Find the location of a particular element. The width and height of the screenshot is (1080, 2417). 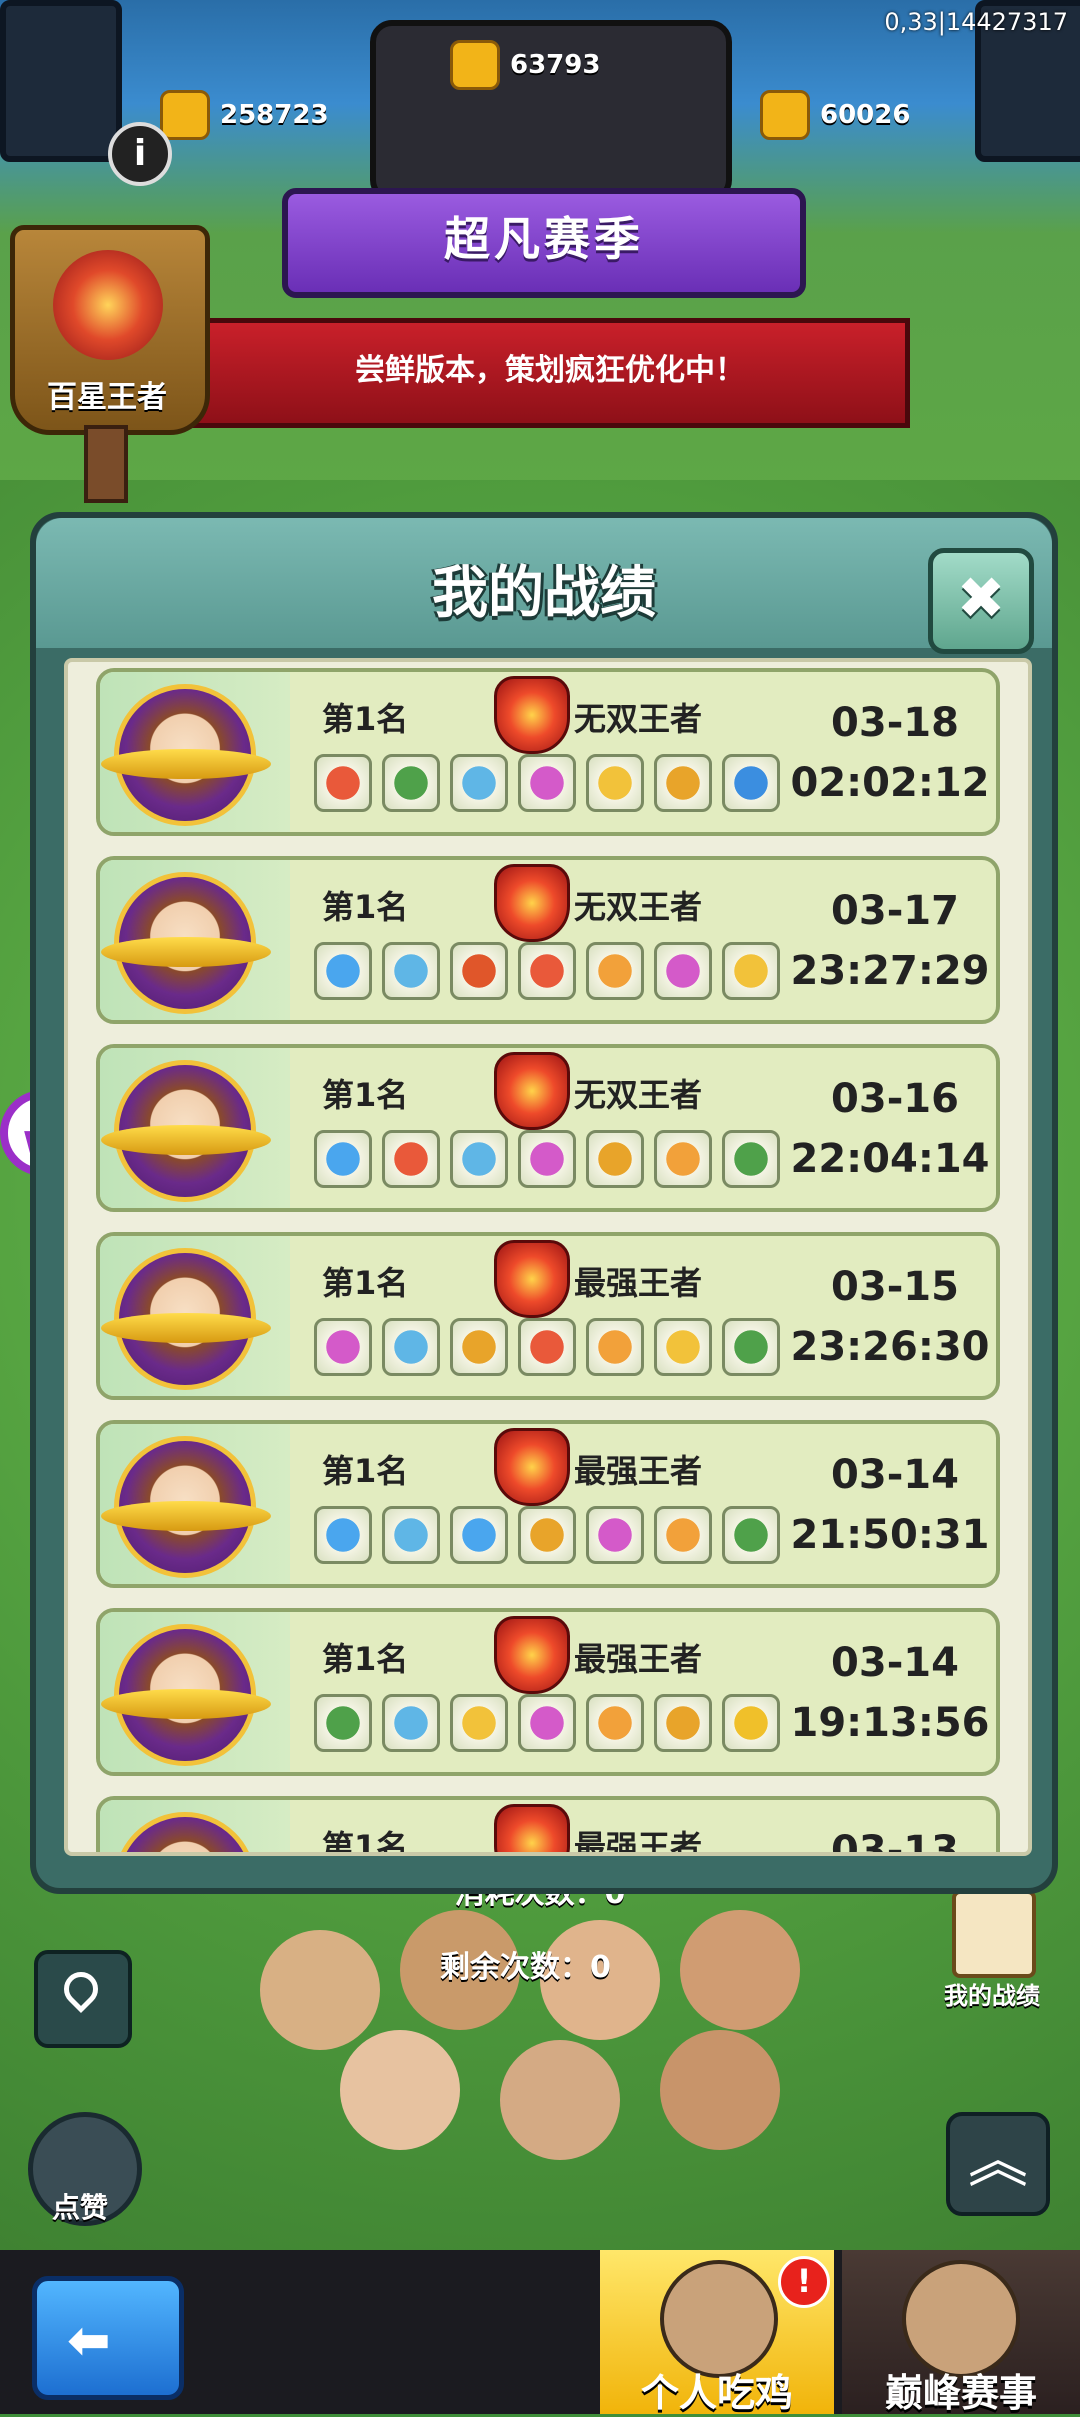

season-title: 超凡赛季 is located at coordinates (544, 243).